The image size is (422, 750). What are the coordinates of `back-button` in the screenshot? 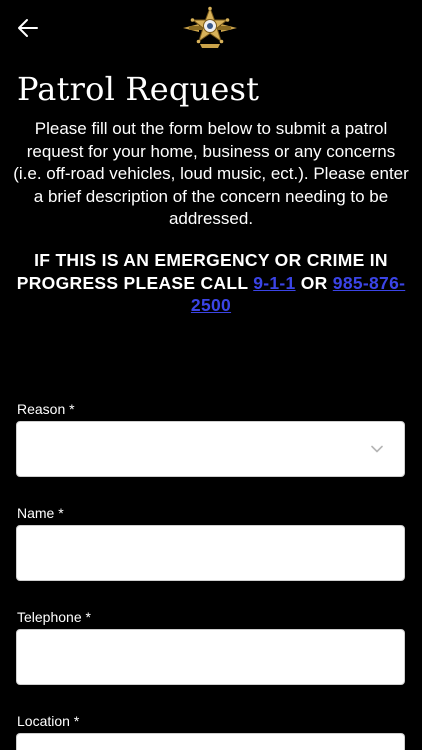 It's located at (28, 28).